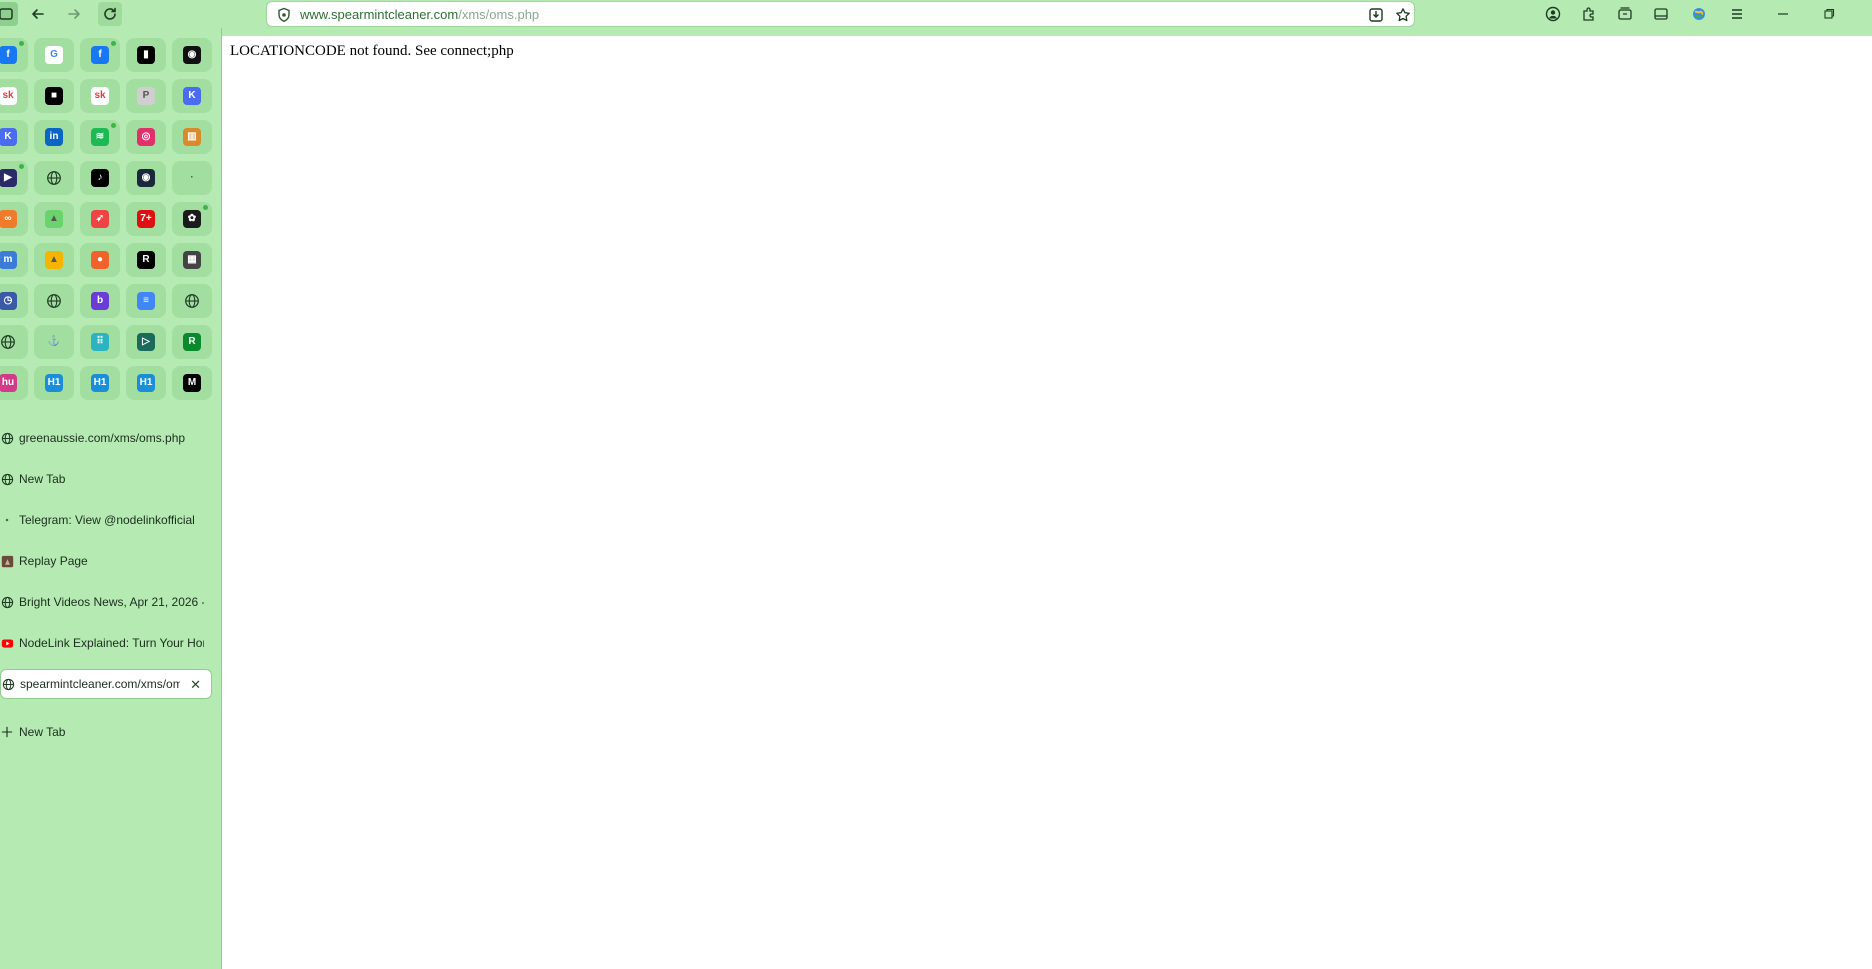 The image size is (1872, 969). I want to click on tab-label: New Tab, so click(42, 479).